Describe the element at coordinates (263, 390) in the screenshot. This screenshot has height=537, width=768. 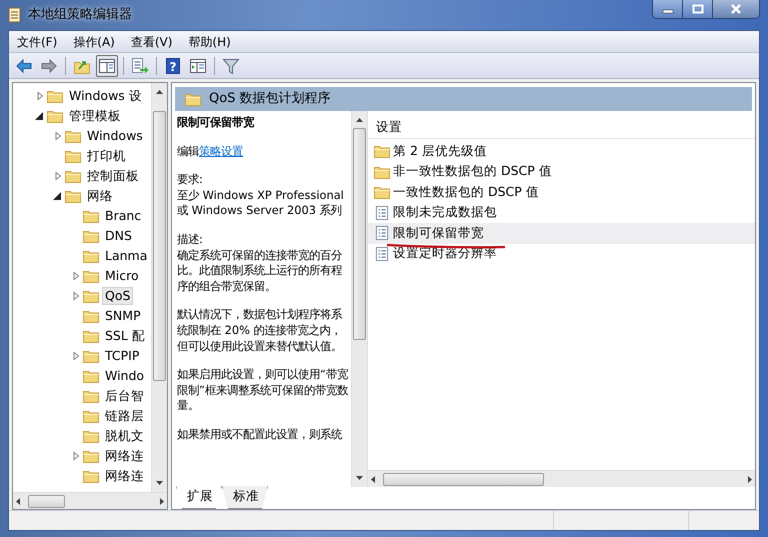
I see `description-text: 如果启用此设置，则可以使用“带宽限制”框来调整系统可保留的带宽数量。` at that location.